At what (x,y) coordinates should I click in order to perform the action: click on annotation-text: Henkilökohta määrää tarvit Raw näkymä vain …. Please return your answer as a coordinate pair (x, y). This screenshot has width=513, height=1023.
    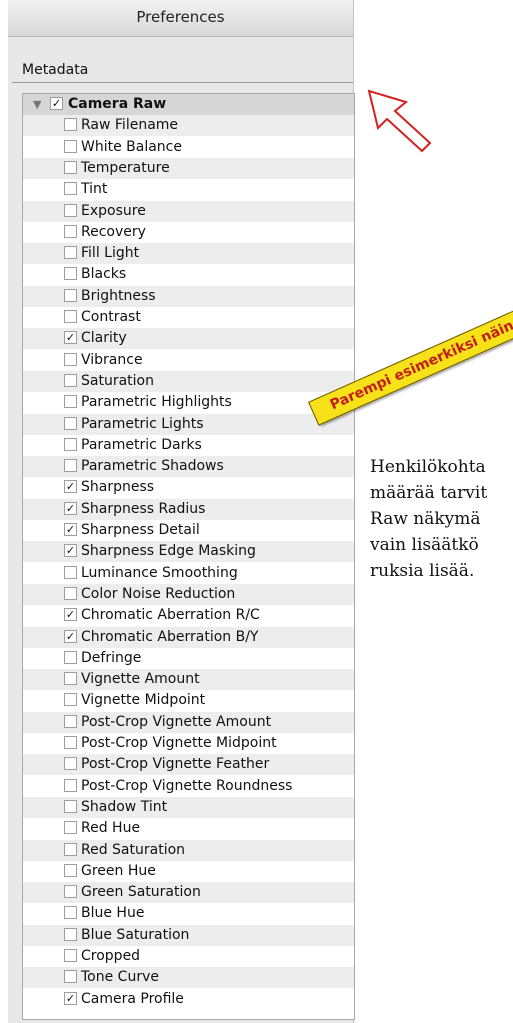
    Looking at the image, I should click on (441, 519).